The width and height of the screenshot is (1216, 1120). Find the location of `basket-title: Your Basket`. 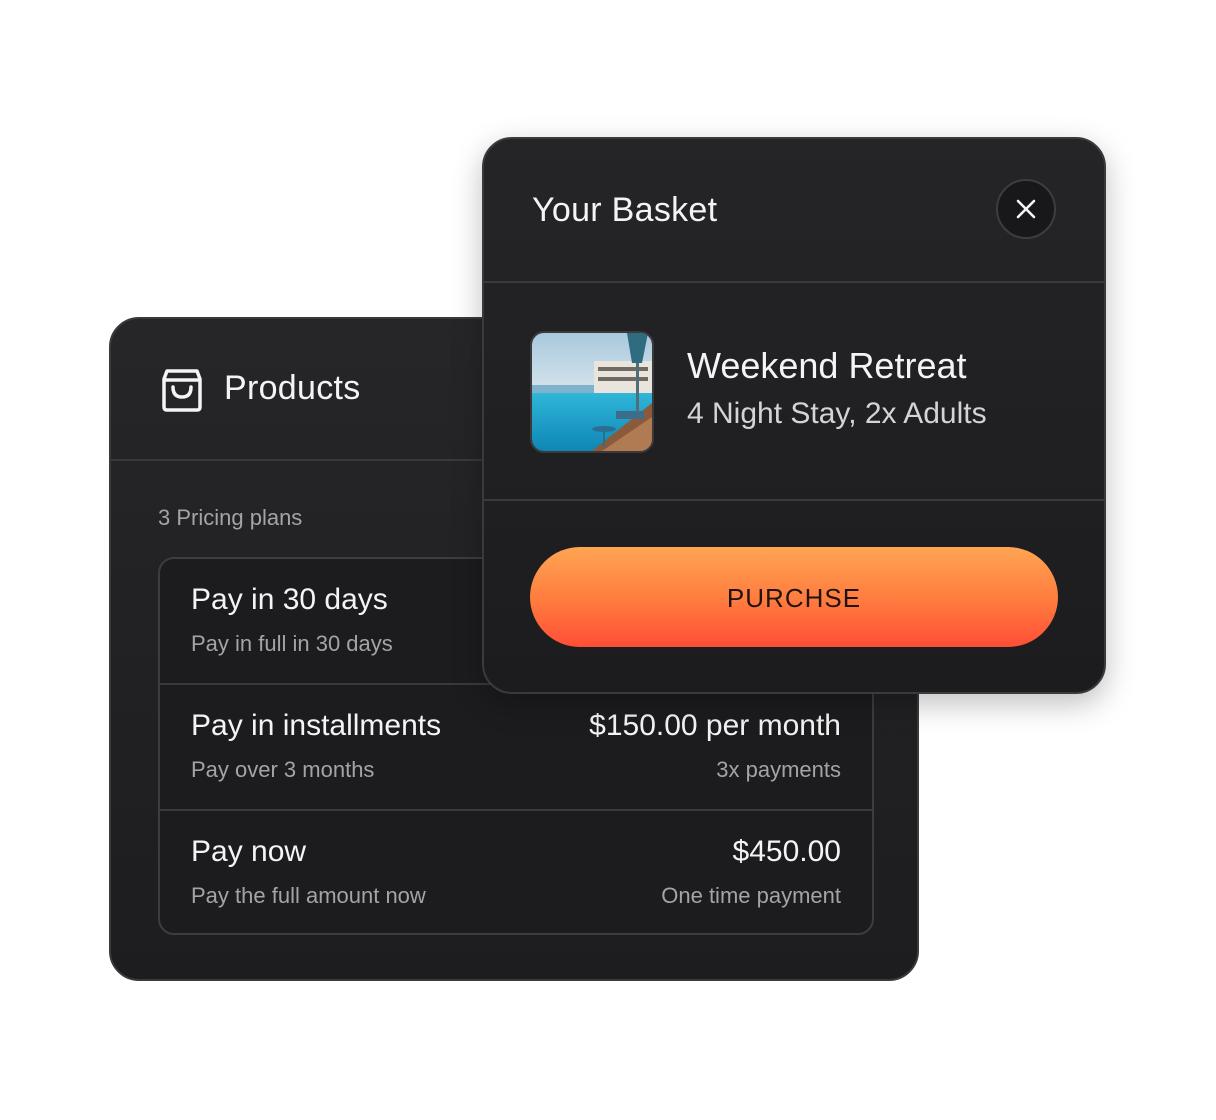

basket-title: Your Basket is located at coordinates (625, 210).